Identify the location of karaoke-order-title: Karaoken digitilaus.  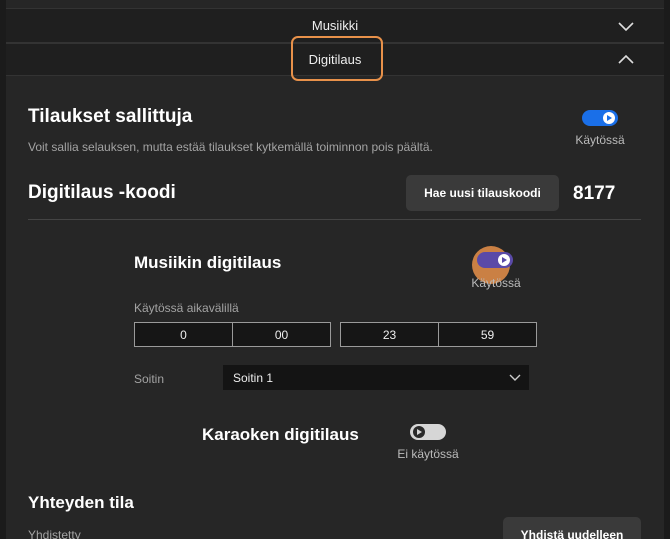
(280, 434).